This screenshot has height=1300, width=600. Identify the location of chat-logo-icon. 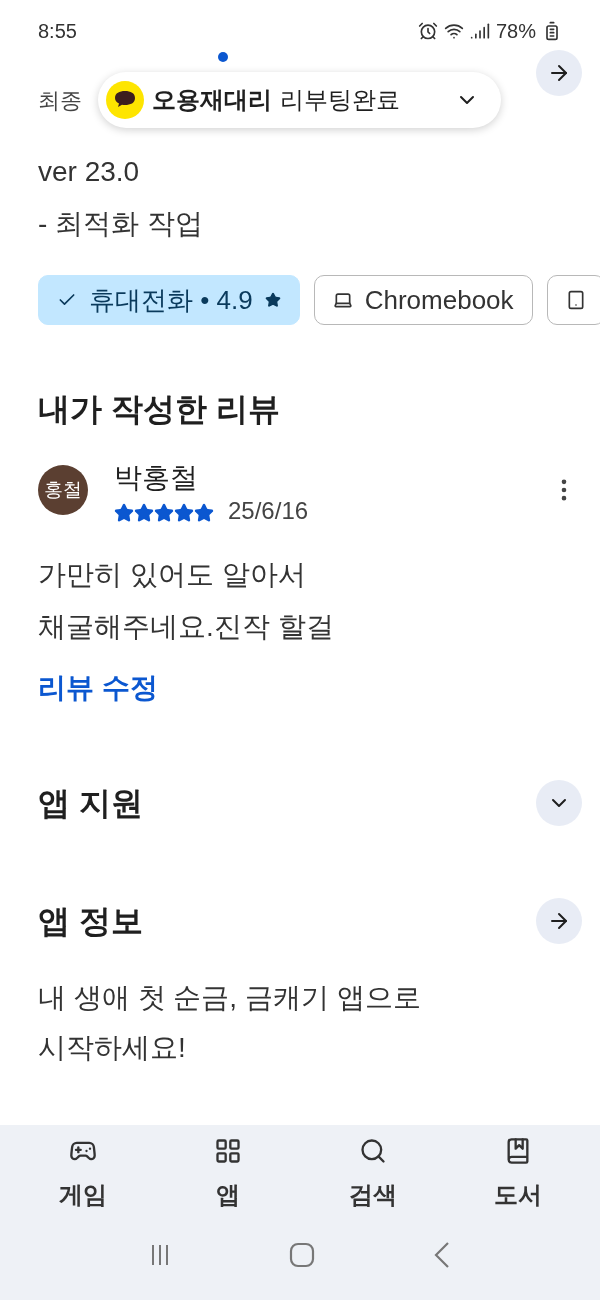
(125, 100).